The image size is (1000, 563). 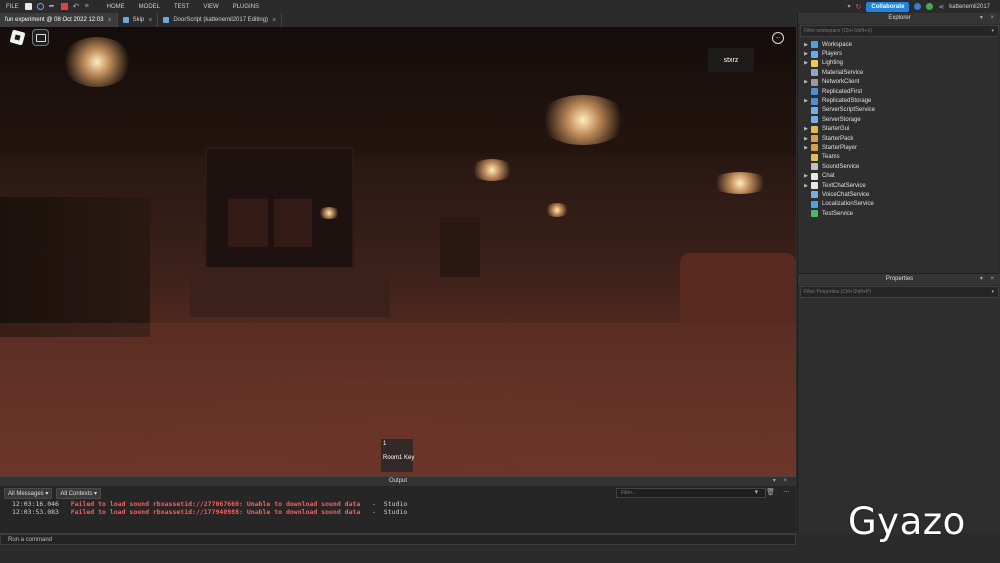 I want to click on explorer-filter-input: Filter workspace (Ctrl+Shift+X) ▾, so click(x=899, y=31).